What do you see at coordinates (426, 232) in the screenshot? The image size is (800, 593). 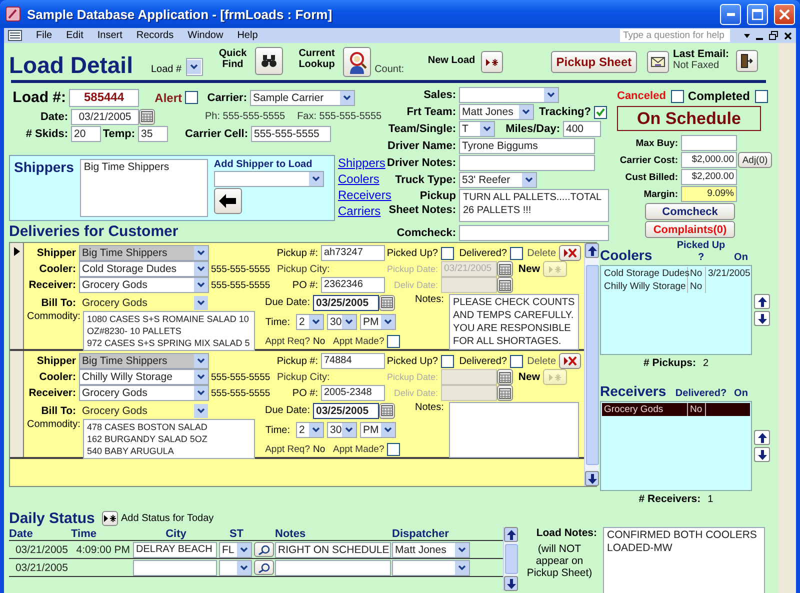 I see `comcheck-label: Comcheck:` at bounding box center [426, 232].